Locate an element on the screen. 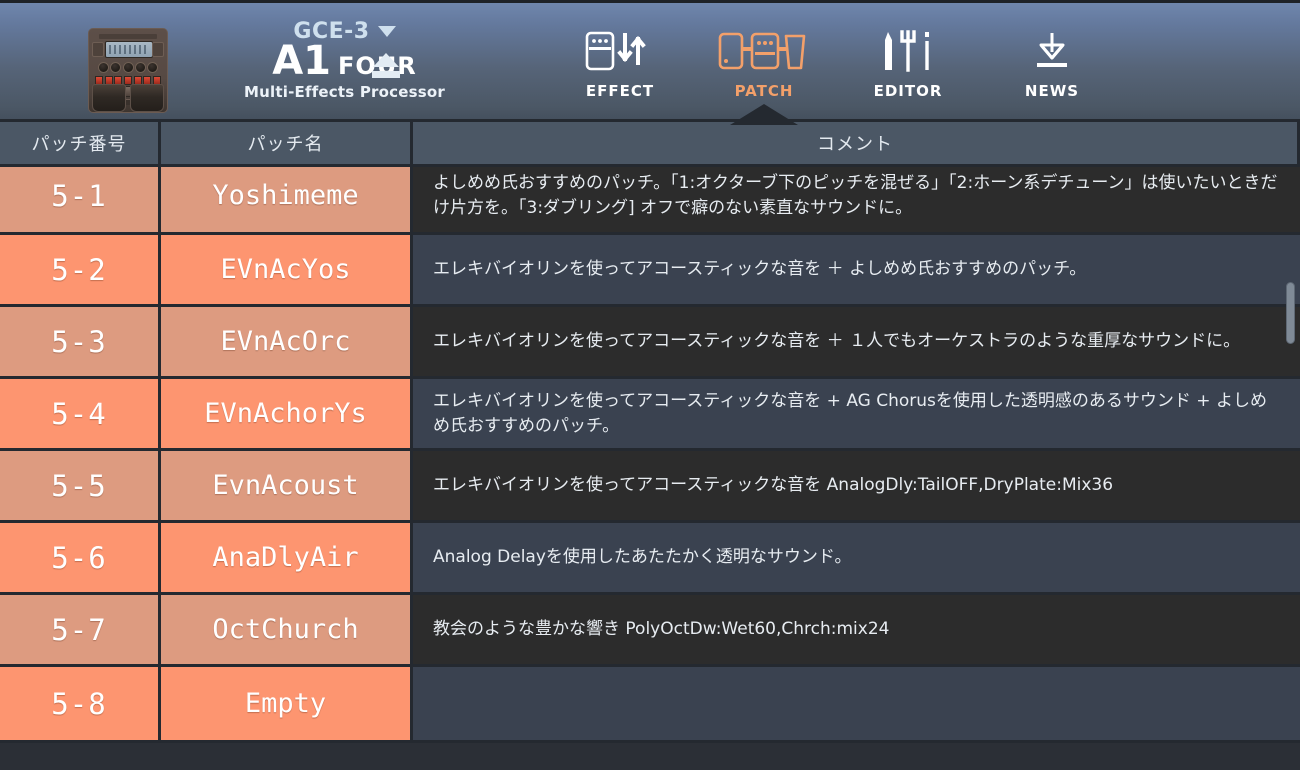 The width and height of the screenshot is (1300, 770). patch-name-cell: Empty is located at coordinates (287, 705).